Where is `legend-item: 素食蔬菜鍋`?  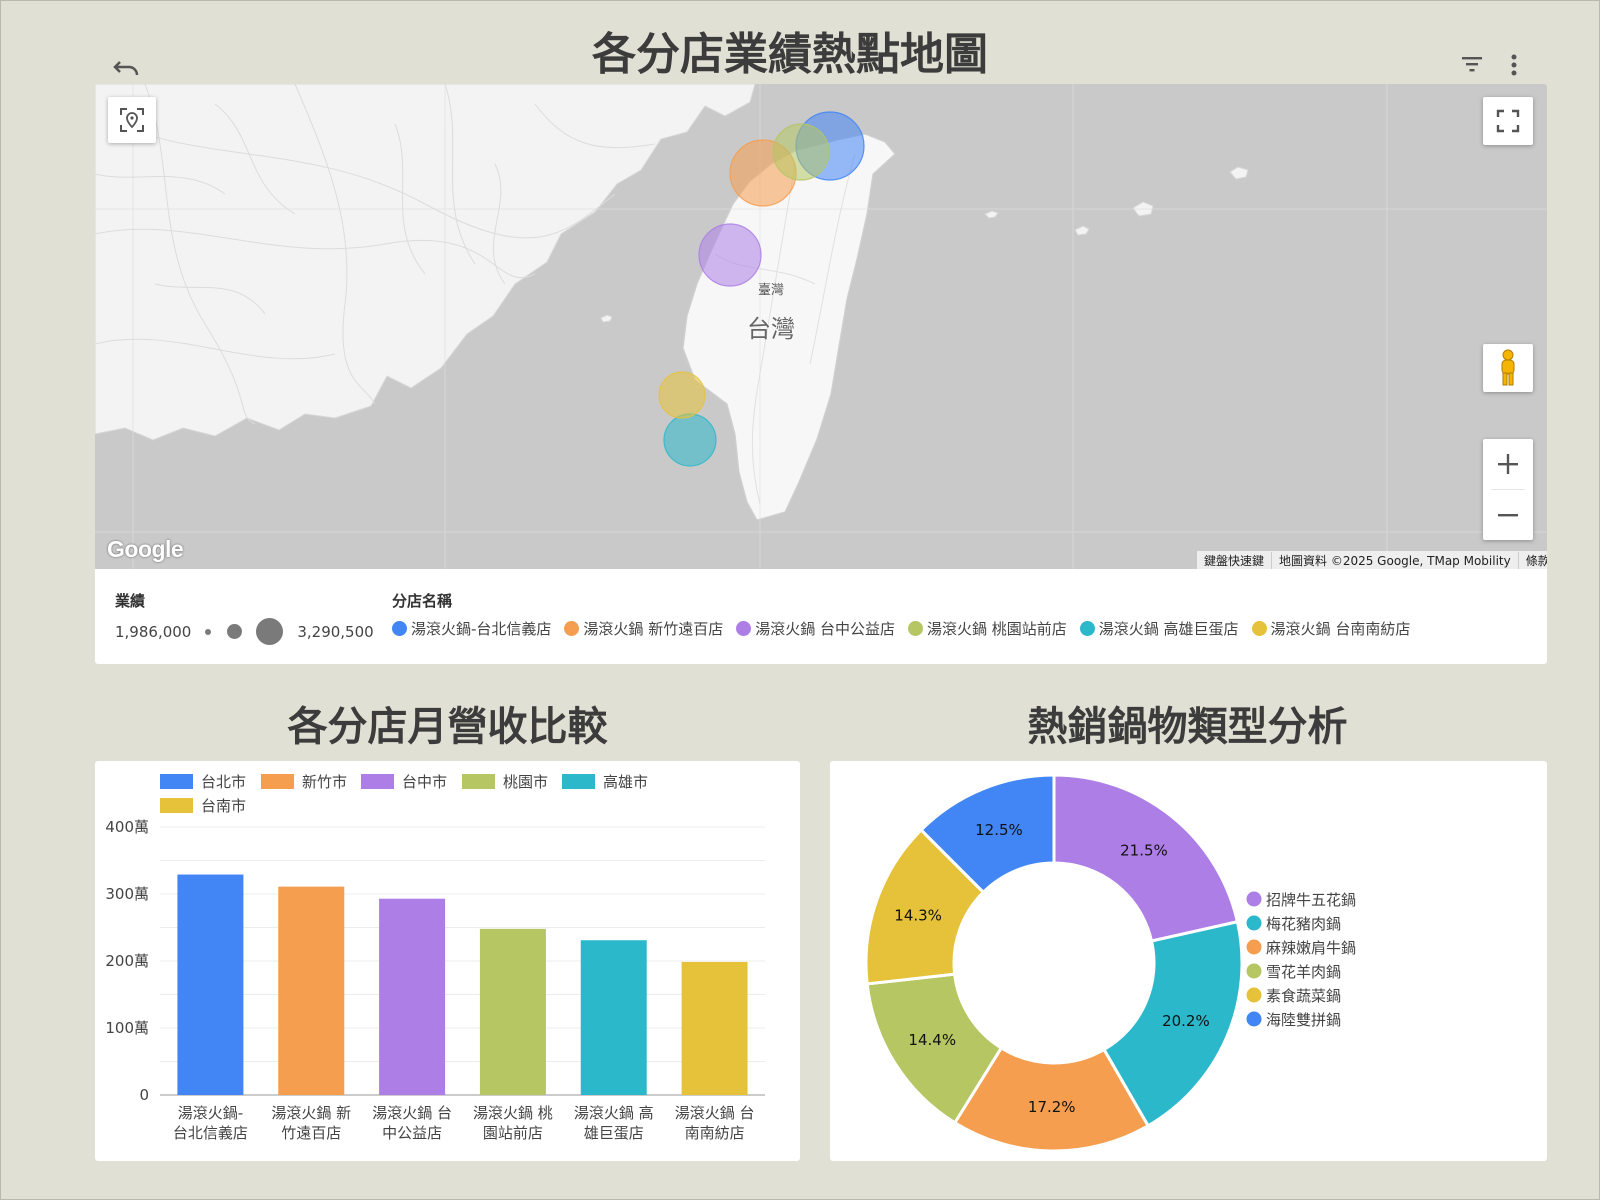 legend-item: 素食蔬菜鍋 is located at coordinates (1294, 996).